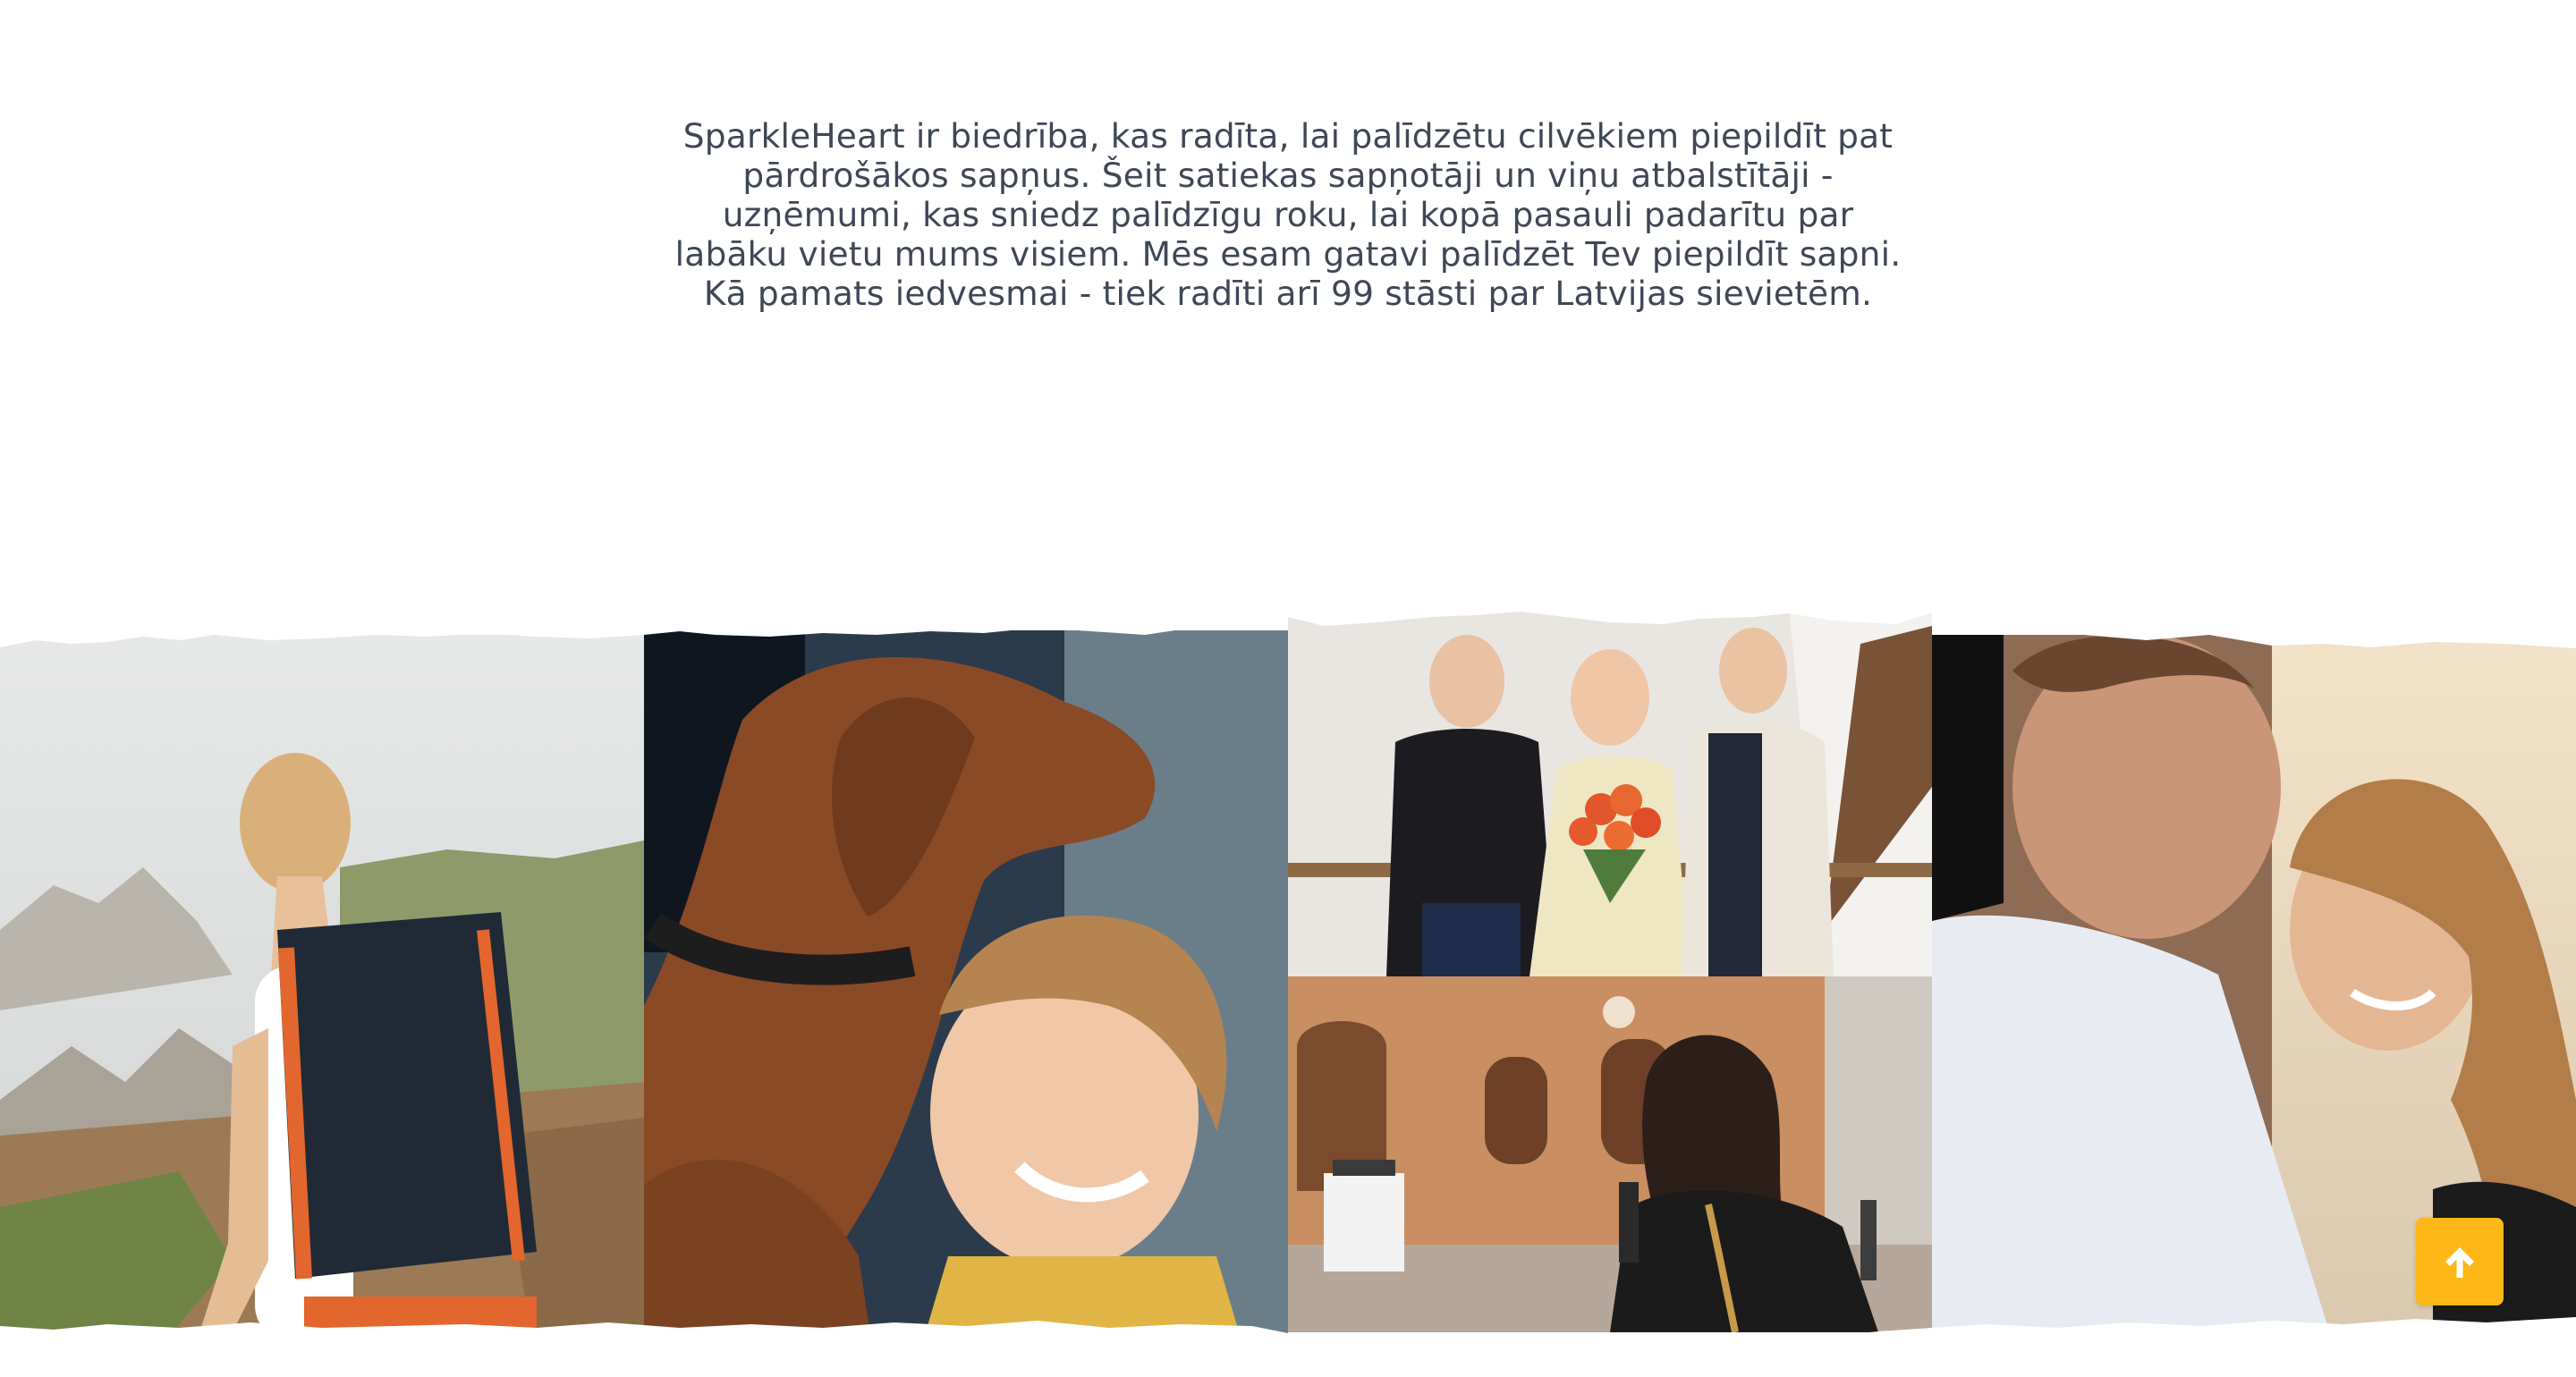 The height and width of the screenshot is (1377, 2576). I want to click on arrow-up-icon, so click(2459, 1262).